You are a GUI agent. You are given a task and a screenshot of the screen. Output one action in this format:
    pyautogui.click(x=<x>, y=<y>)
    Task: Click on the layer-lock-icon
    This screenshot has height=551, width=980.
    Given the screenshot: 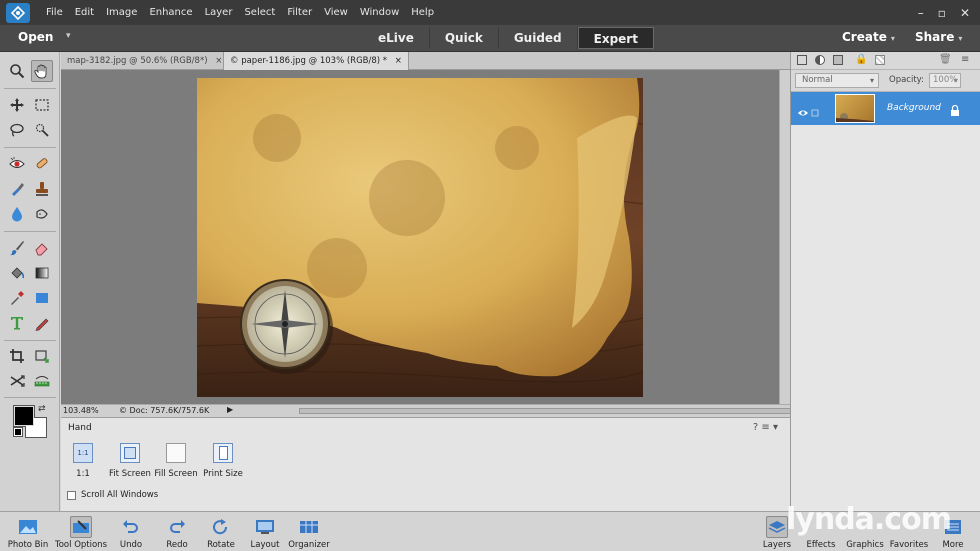 What is the action you would take?
    pyautogui.click(x=955, y=111)
    